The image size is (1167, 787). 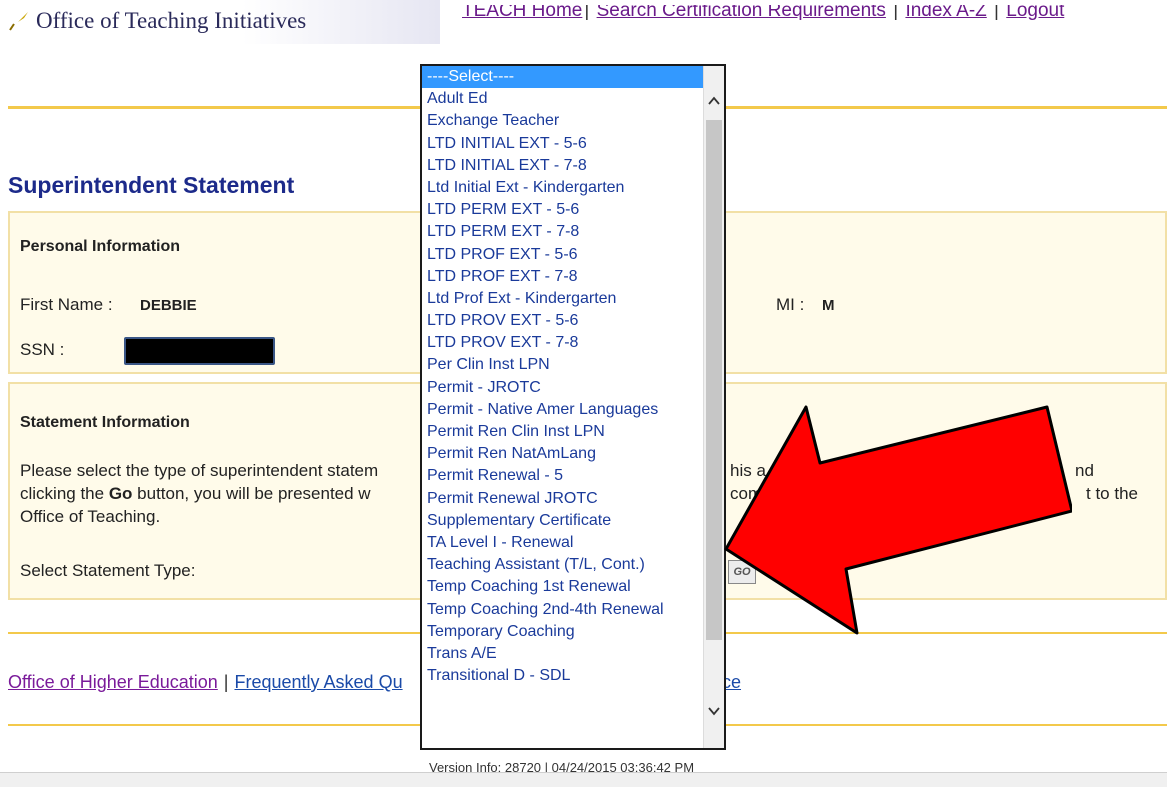 What do you see at coordinates (562, 321) in the screenshot?
I see `dropdown-option: LTD PROV EXT - 5-6` at bounding box center [562, 321].